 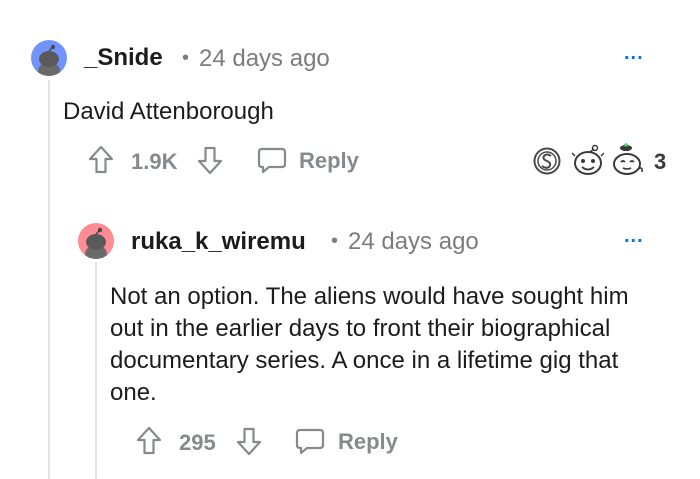 I want to click on thread-line-reply, so click(x=96, y=370).